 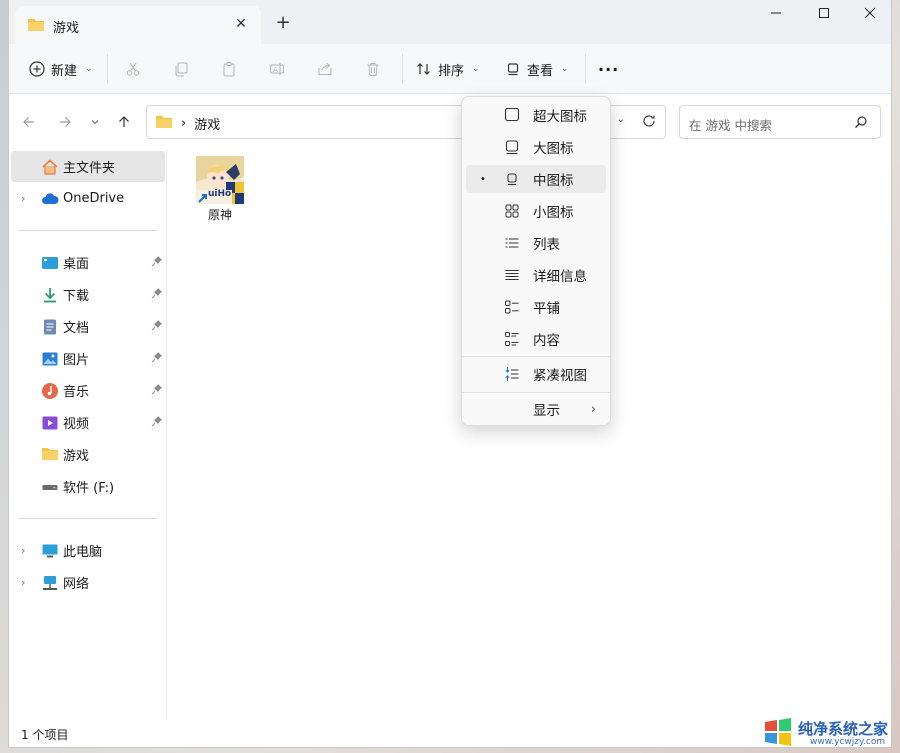 What do you see at coordinates (45, 735) in the screenshot?
I see `status-item-count: 1 个项目` at bounding box center [45, 735].